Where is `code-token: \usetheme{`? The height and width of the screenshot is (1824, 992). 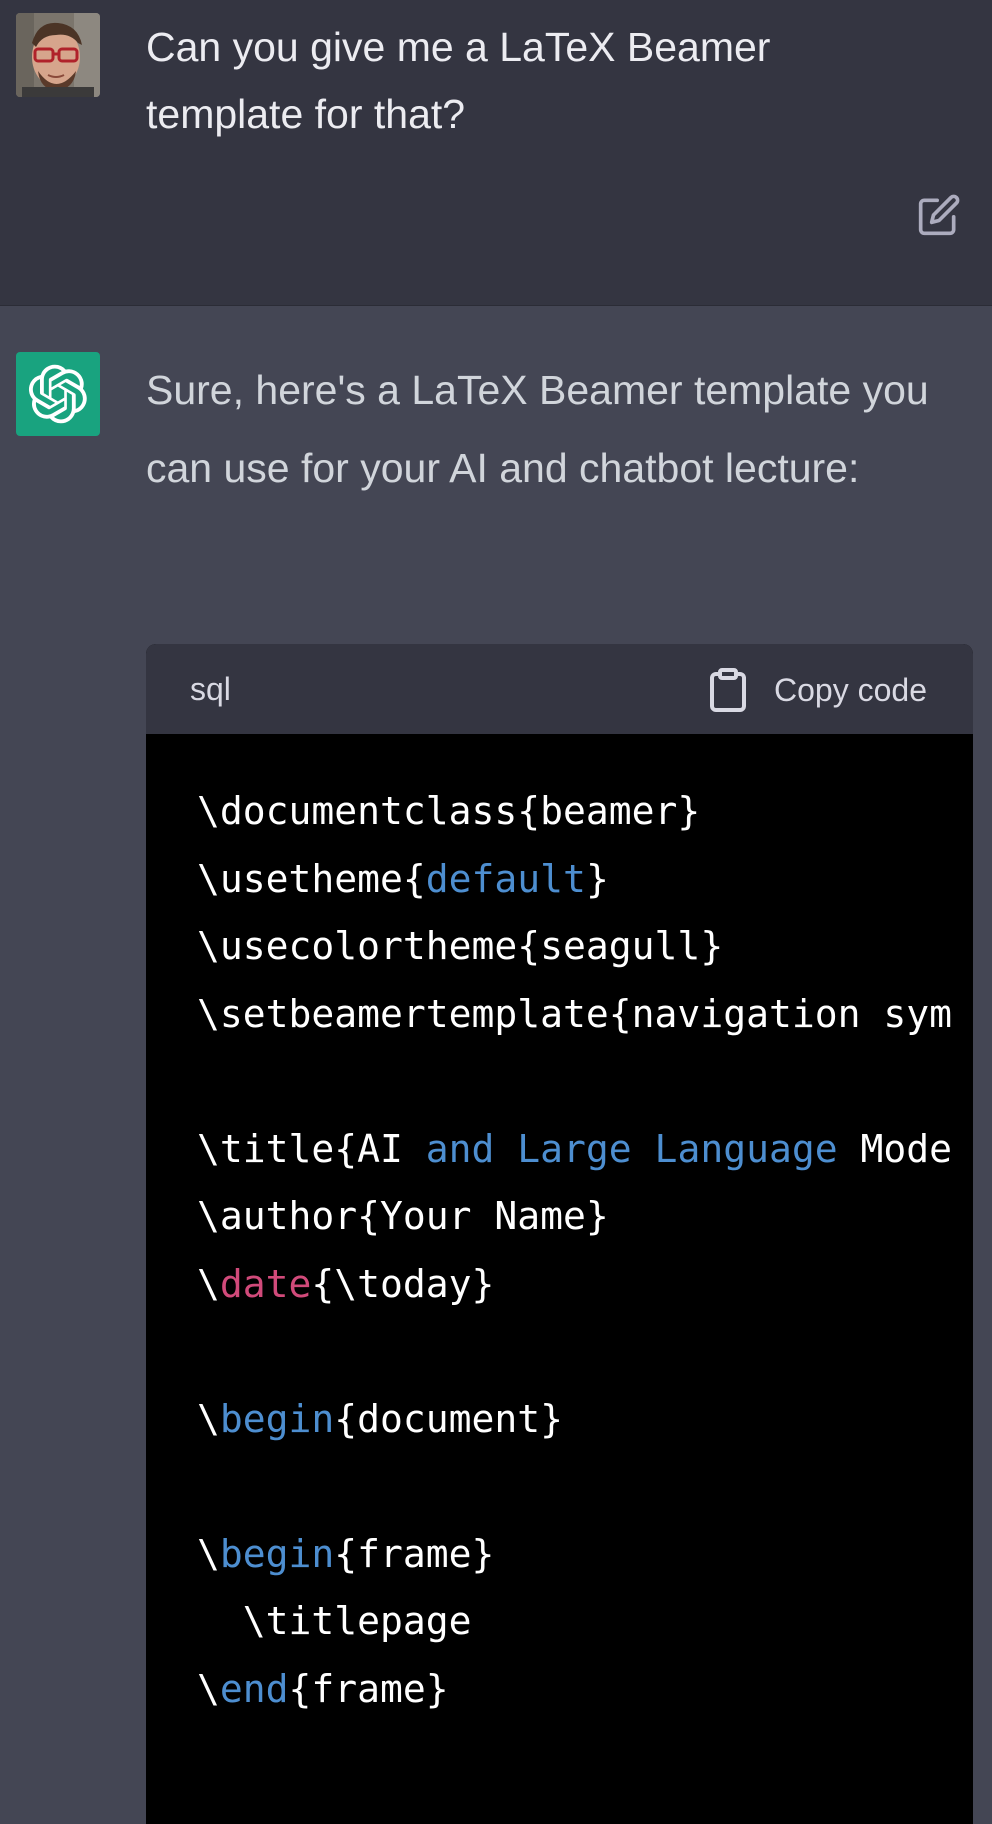
code-token: \usetheme{ is located at coordinates (311, 878).